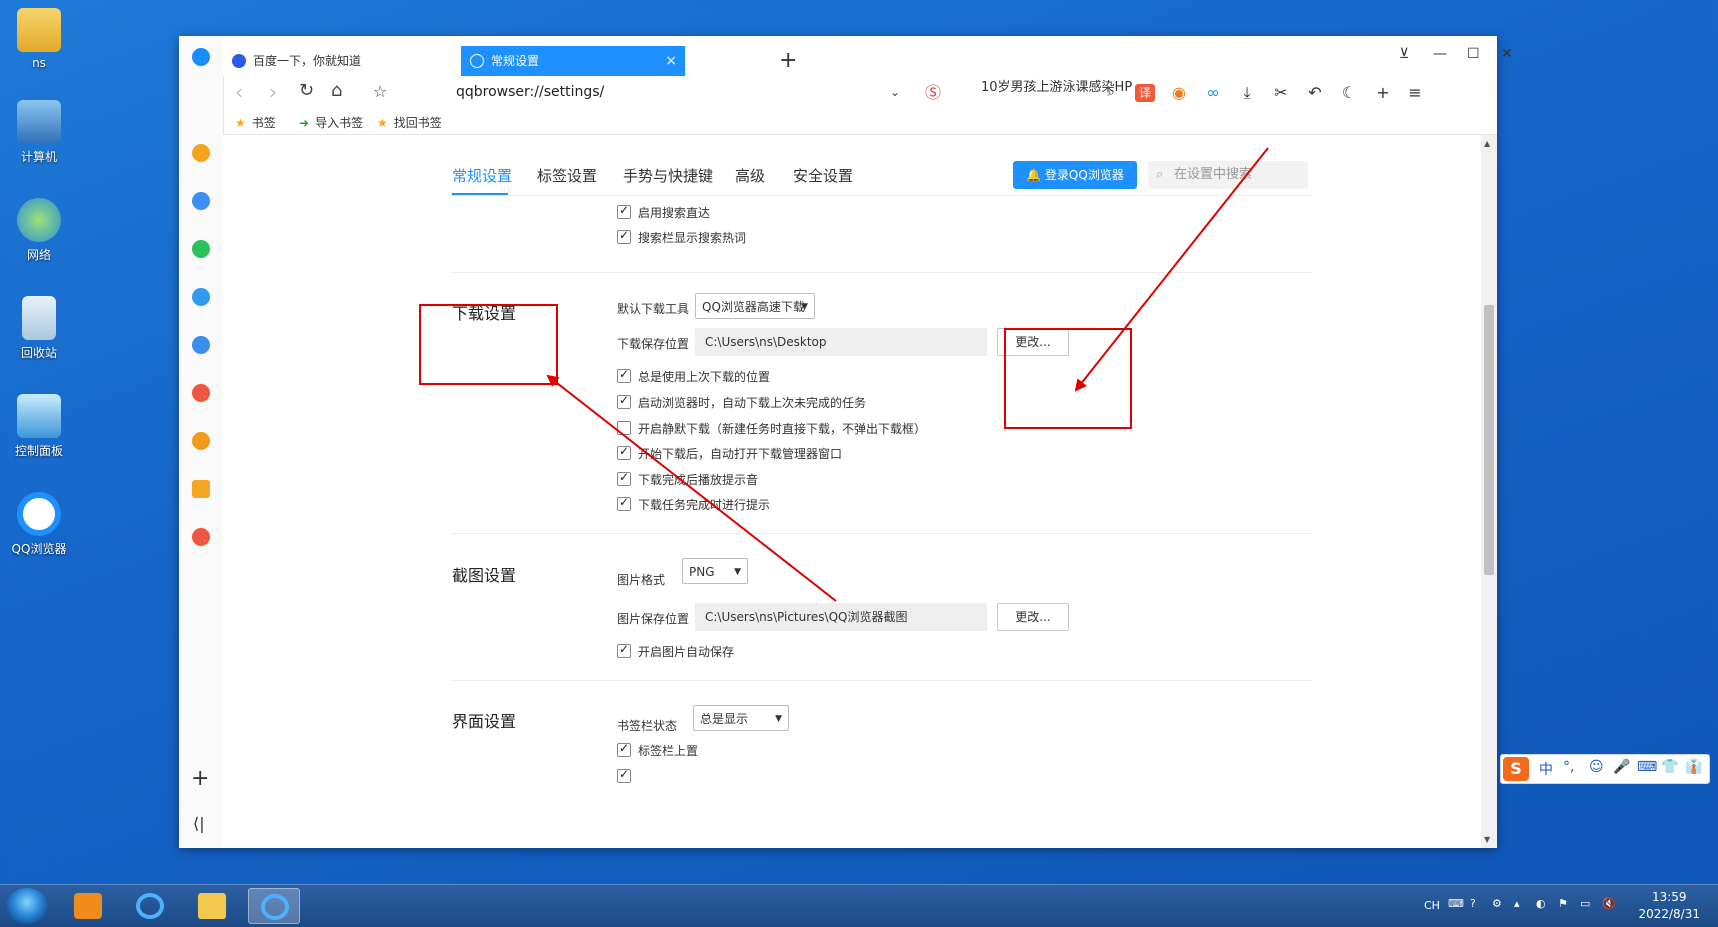 The image size is (1718, 927). Describe the element at coordinates (1621, 767) in the screenshot. I see `microphone-icon: 🎤` at that location.